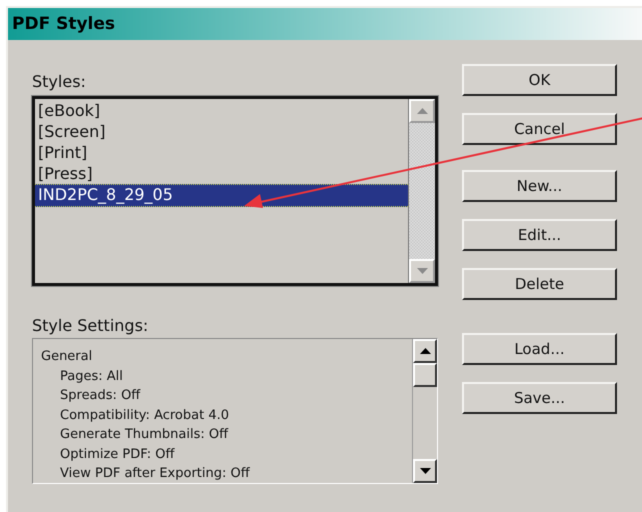  I want to click on style-list-item: [Screen], so click(221, 131).